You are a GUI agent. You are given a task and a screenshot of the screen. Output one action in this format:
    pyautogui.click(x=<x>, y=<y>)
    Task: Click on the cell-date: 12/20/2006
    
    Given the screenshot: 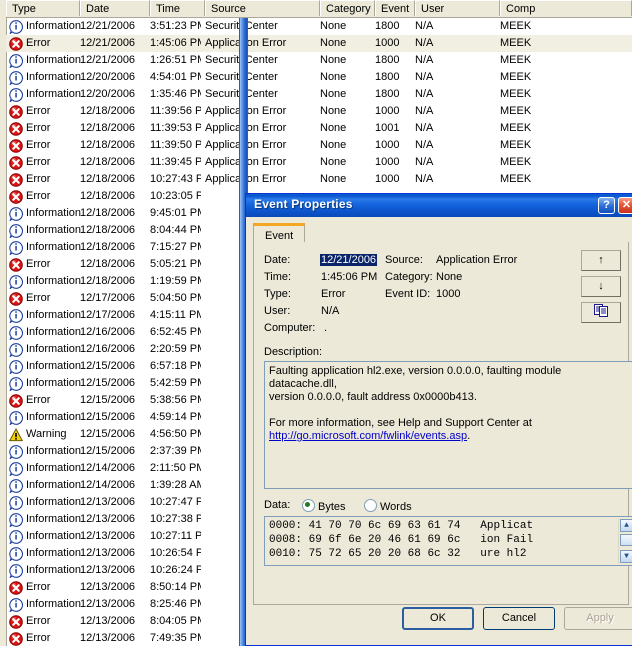 What is the action you would take?
    pyautogui.click(x=108, y=77)
    